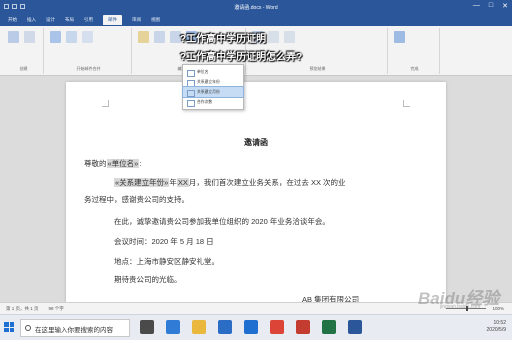 The width and height of the screenshot is (512, 340). Describe the element at coordinates (13, 37) in the screenshot. I see `envelope-icon` at that location.